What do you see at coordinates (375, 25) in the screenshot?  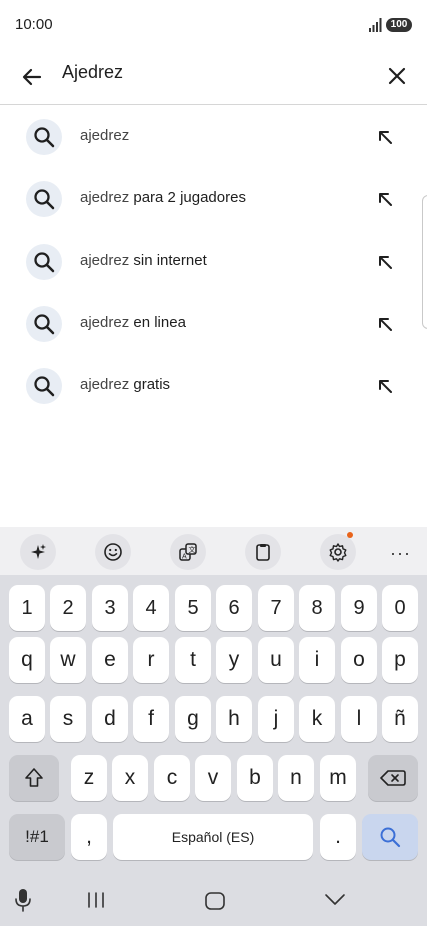 I see `signal-icon` at bounding box center [375, 25].